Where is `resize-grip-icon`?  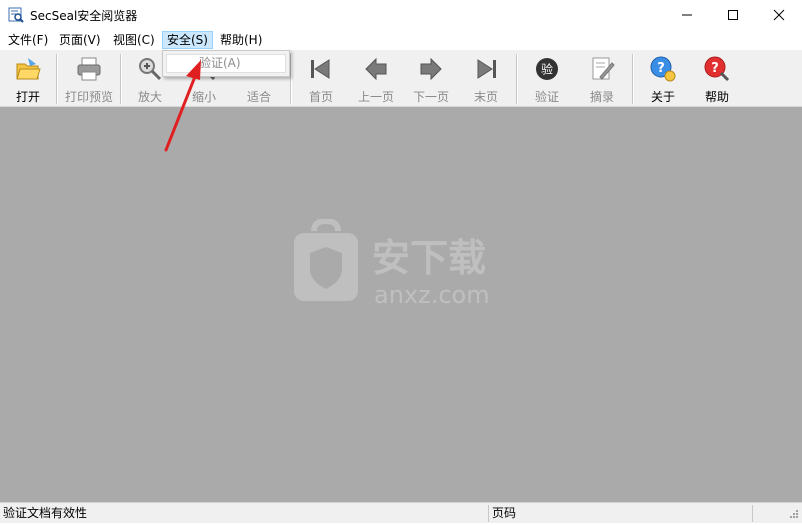 resize-grip-icon is located at coordinates (794, 514).